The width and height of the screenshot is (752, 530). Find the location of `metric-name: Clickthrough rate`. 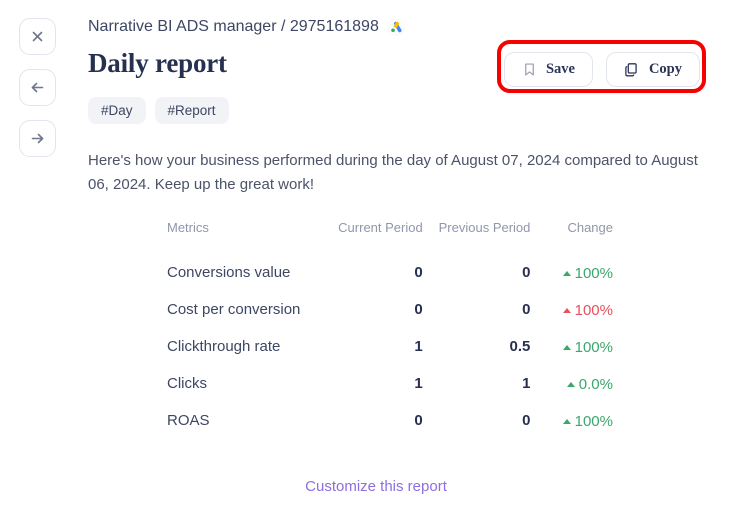

metric-name: Clickthrough rate is located at coordinates (224, 346).